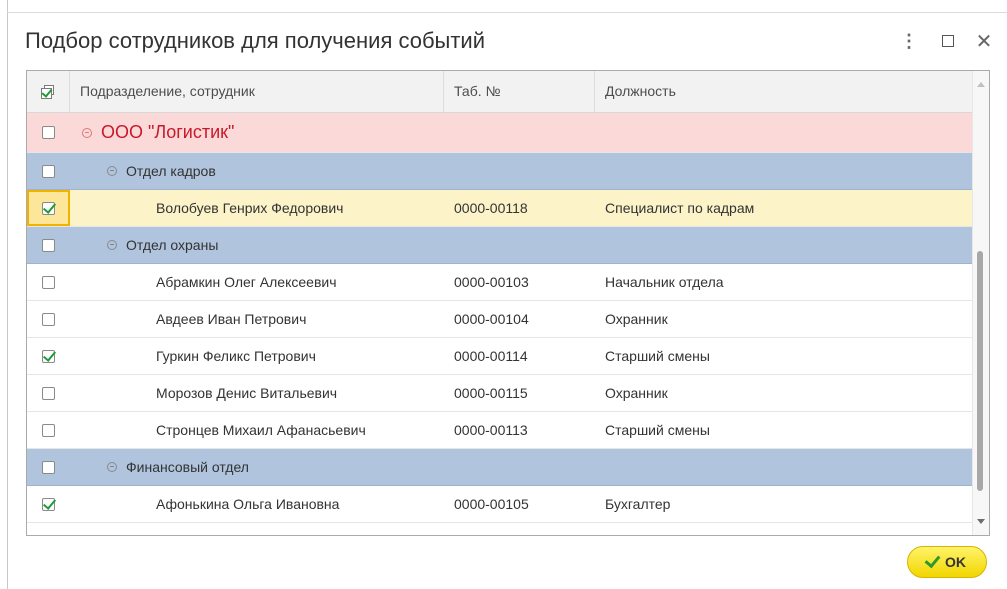 The image size is (1007, 589). What do you see at coordinates (491, 208) in the screenshot?
I see `row-tab-cell: 0000-00118` at bounding box center [491, 208].